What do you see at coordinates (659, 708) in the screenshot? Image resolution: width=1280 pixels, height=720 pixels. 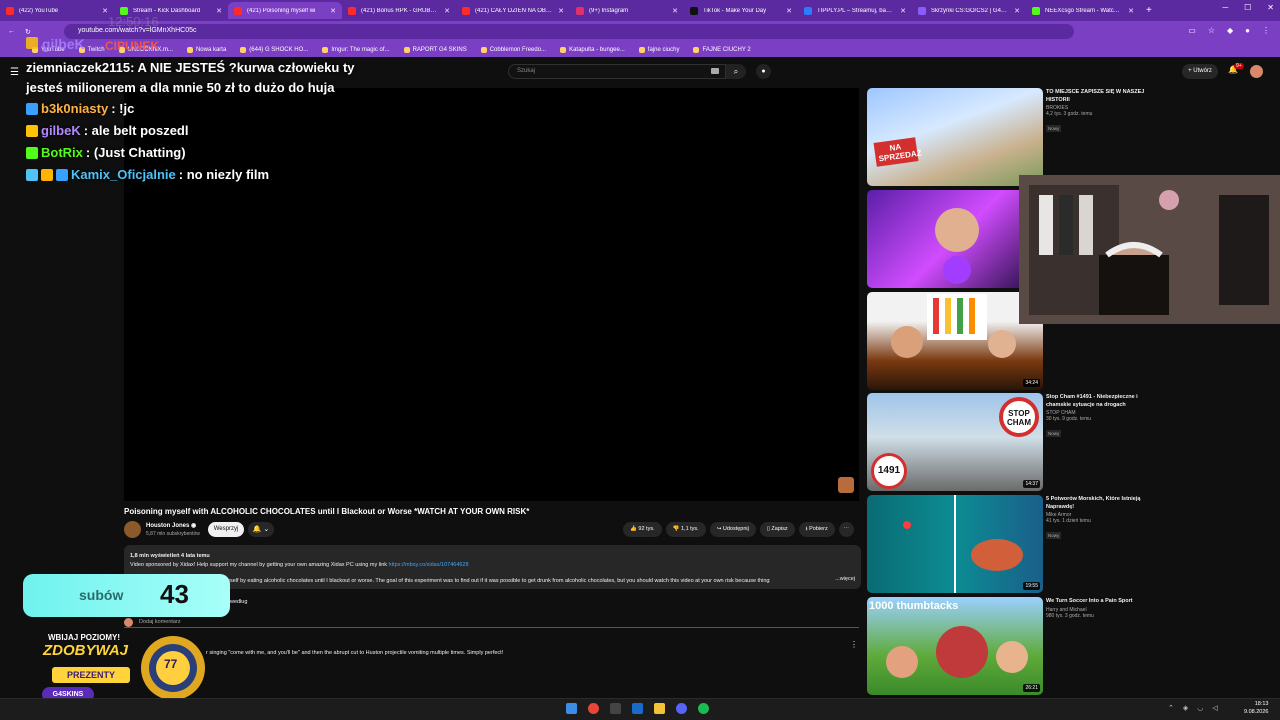 I see `file-explorer-icon` at bounding box center [659, 708].